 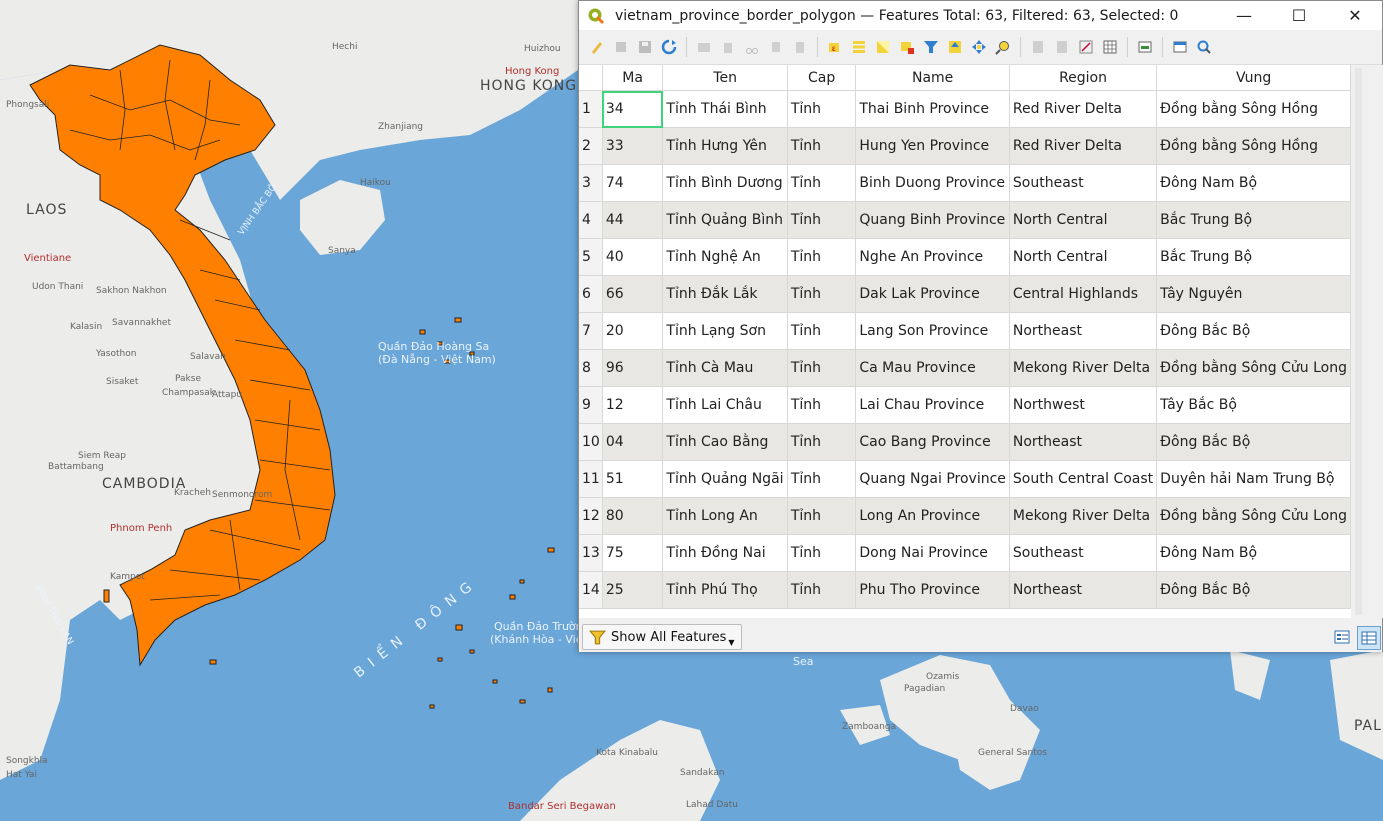 I want to click on cell-name: Nghe An Province, so click(x=932, y=257).